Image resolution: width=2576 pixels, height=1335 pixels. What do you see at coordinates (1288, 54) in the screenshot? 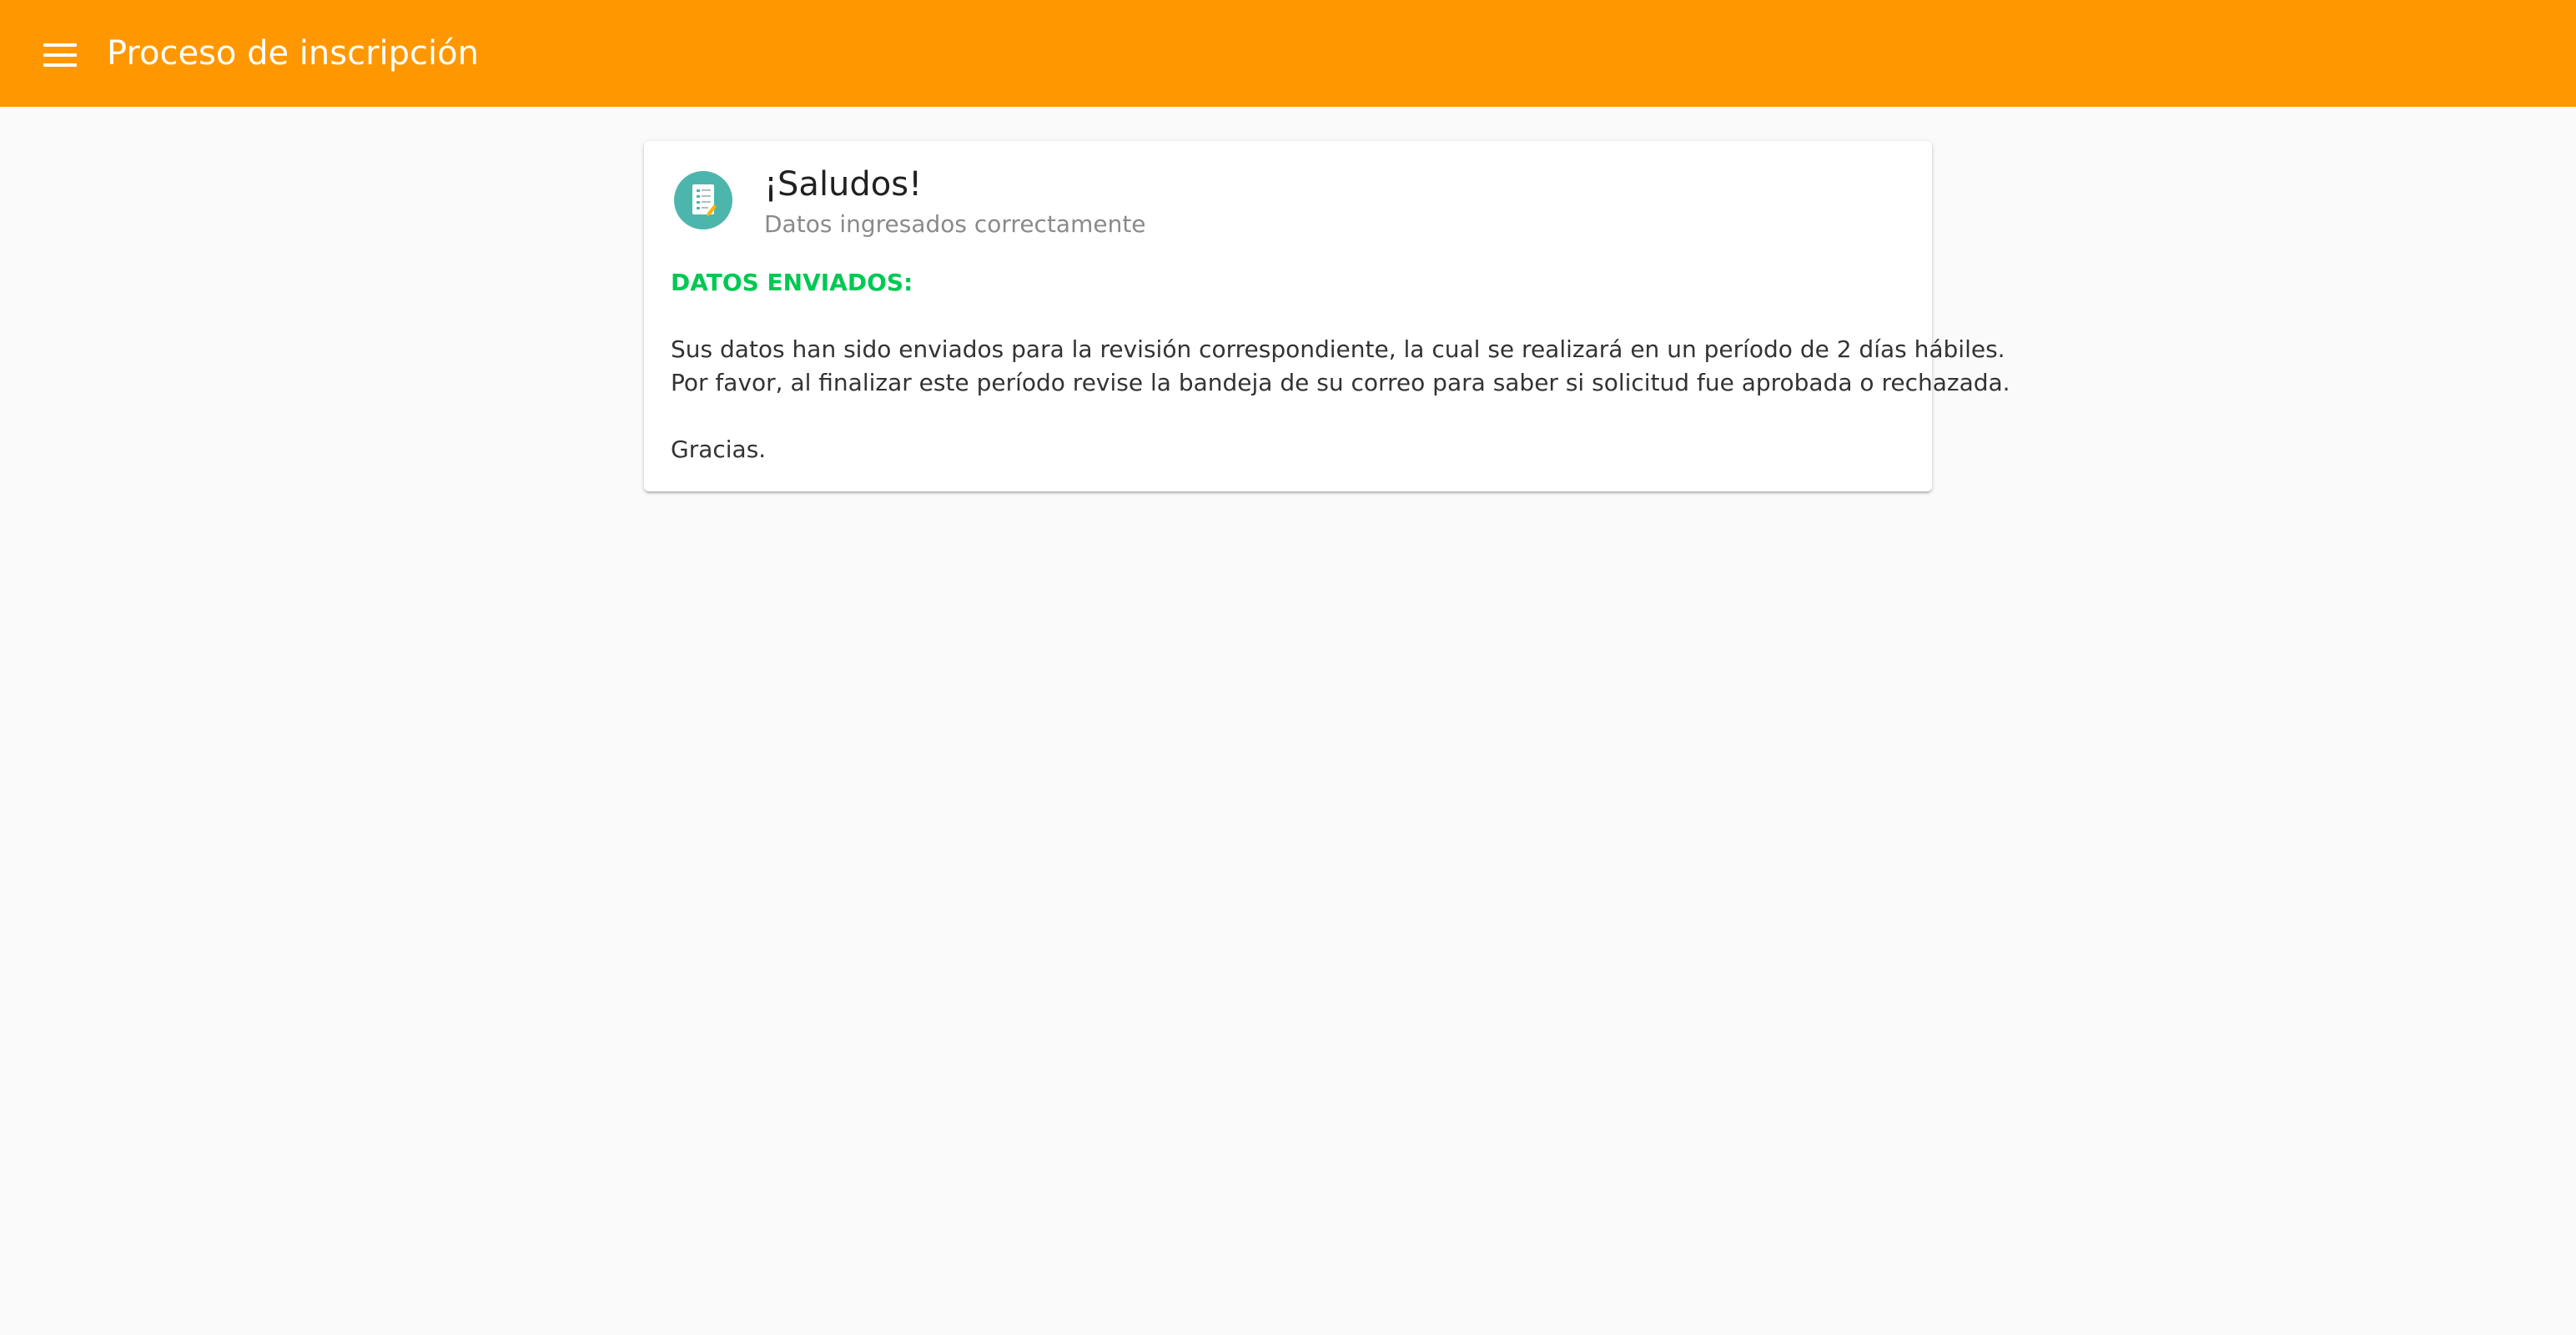
I see `top-toolbar: Proceso de inscripción` at bounding box center [1288, 54].